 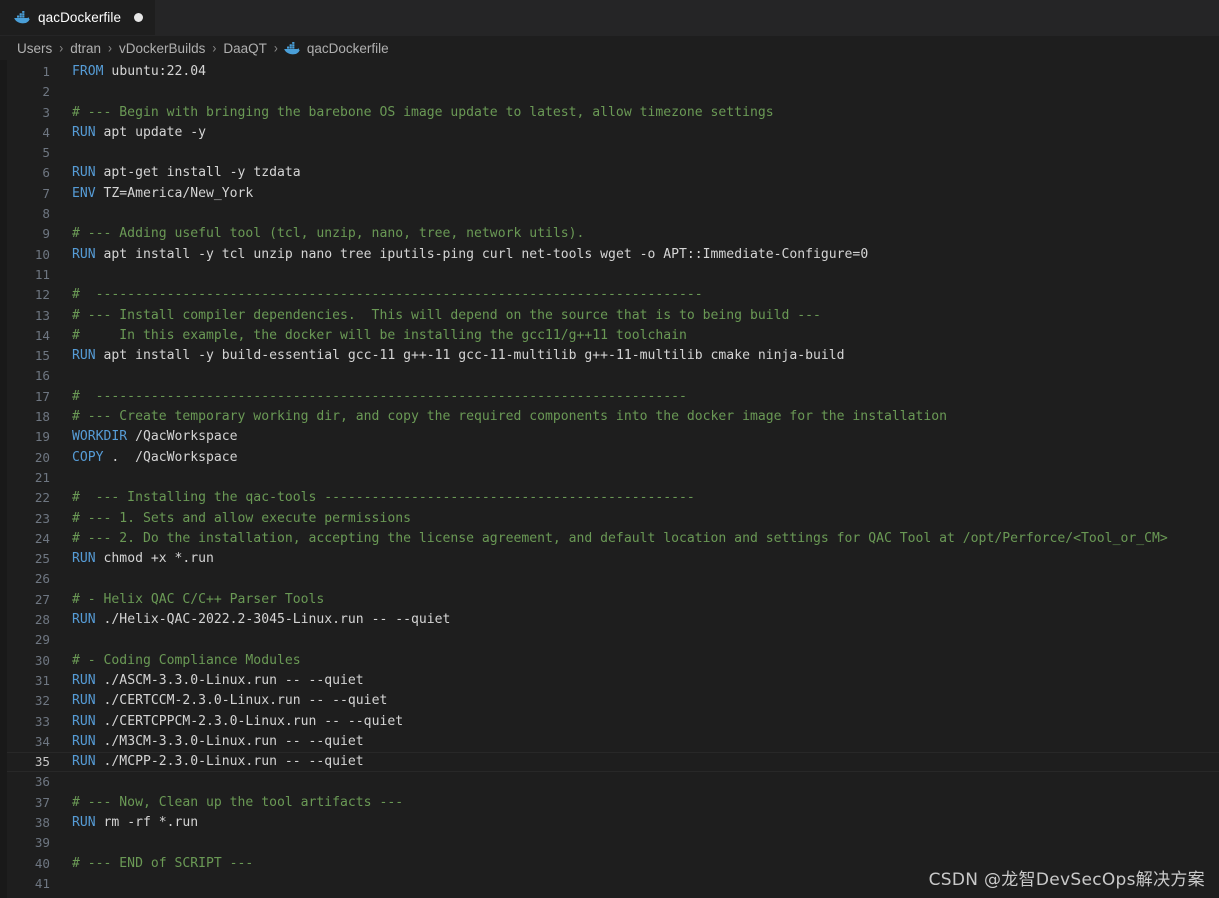 What do you see at coordinates (634, 762) in the screenshot?
I see `line-text: RUN ./MCPP-2.3.0-Linux.run -- --quiet` at bounding box center [634, 762].